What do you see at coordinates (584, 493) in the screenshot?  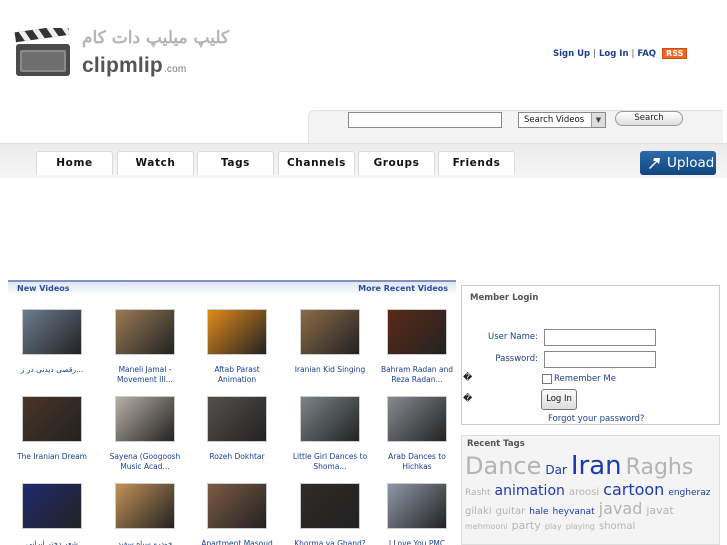 I see `tag-link: aroosi` at bounding box center [584, 493].